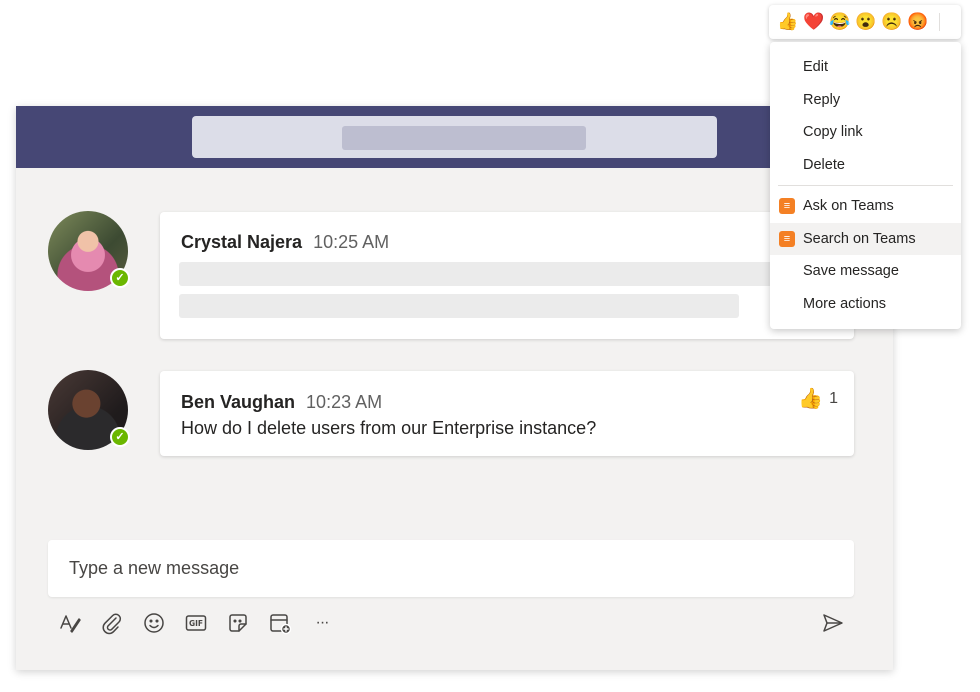  Describe the element at coordinates (833, 132) in the screenshot. I see `menu-item-label: Copy link` at that location.